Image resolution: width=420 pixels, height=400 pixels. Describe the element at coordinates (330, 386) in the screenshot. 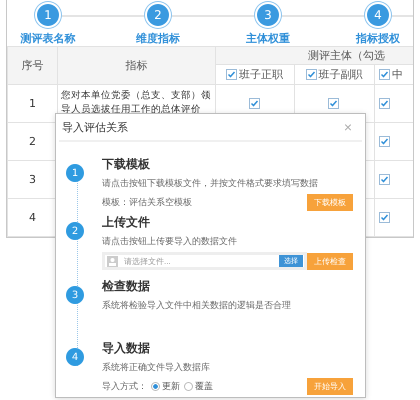

I see `import-button: 开始导入` at that location.